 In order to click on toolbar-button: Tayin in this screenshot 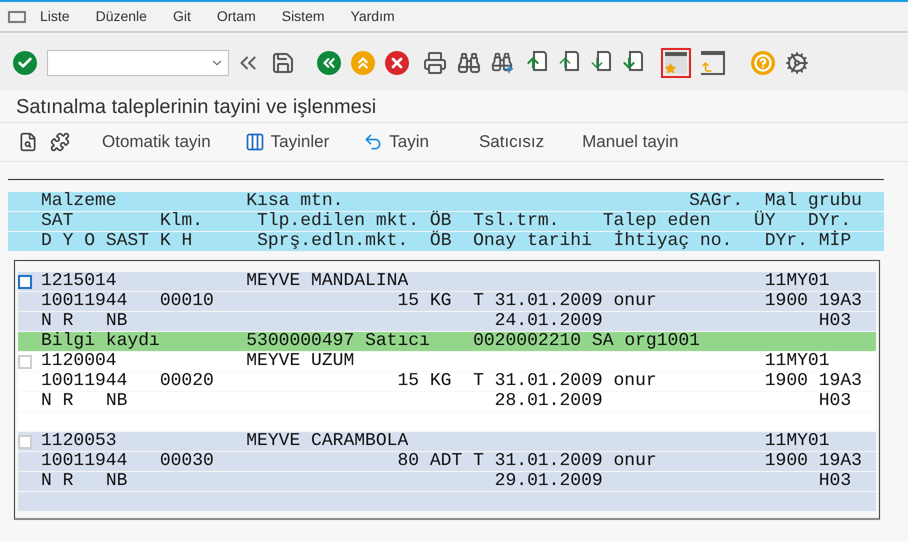, I will do `click(396, 142)`.